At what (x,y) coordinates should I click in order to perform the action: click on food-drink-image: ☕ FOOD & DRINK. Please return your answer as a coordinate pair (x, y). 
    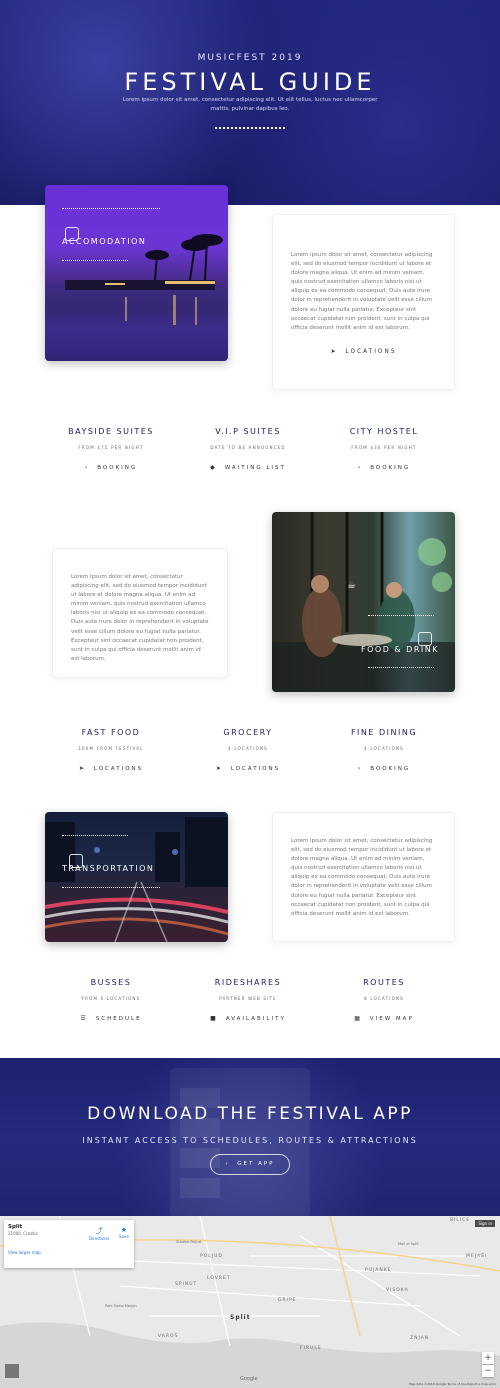
    Looking at the image, I should click on (363, 602).